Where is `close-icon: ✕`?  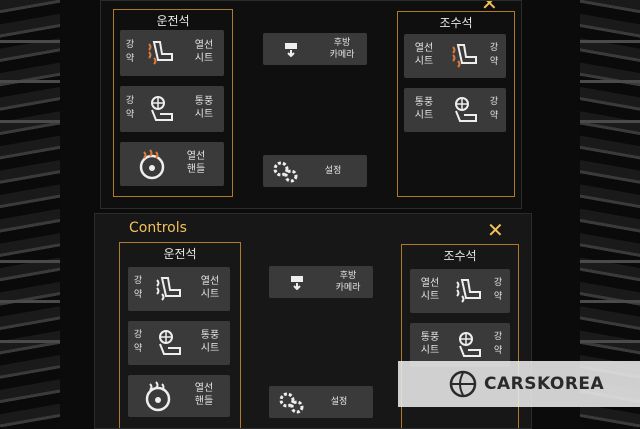
close-icon: ✕ is located at coordinates (495, 230).